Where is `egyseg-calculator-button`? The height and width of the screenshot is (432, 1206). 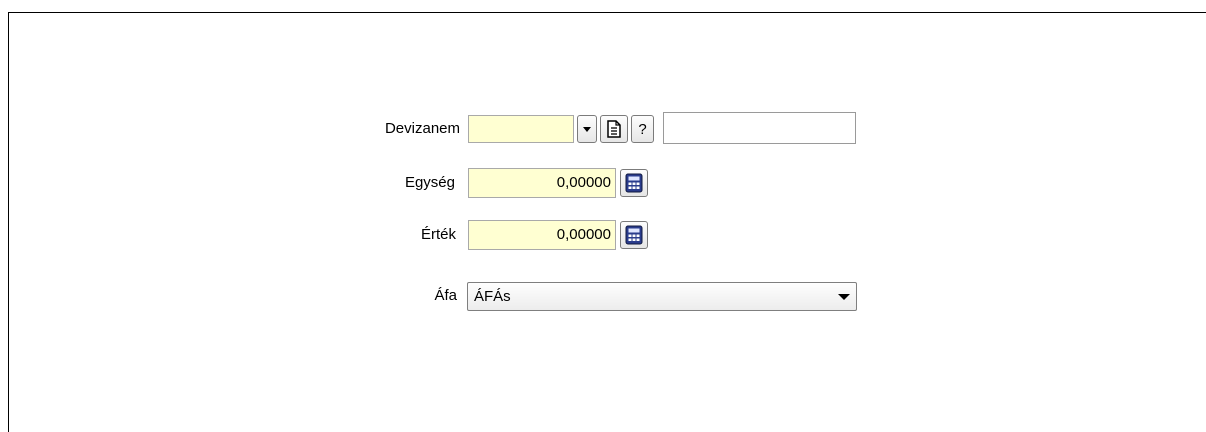 egyseg-calculator-button is located at coordinates (634, 183).